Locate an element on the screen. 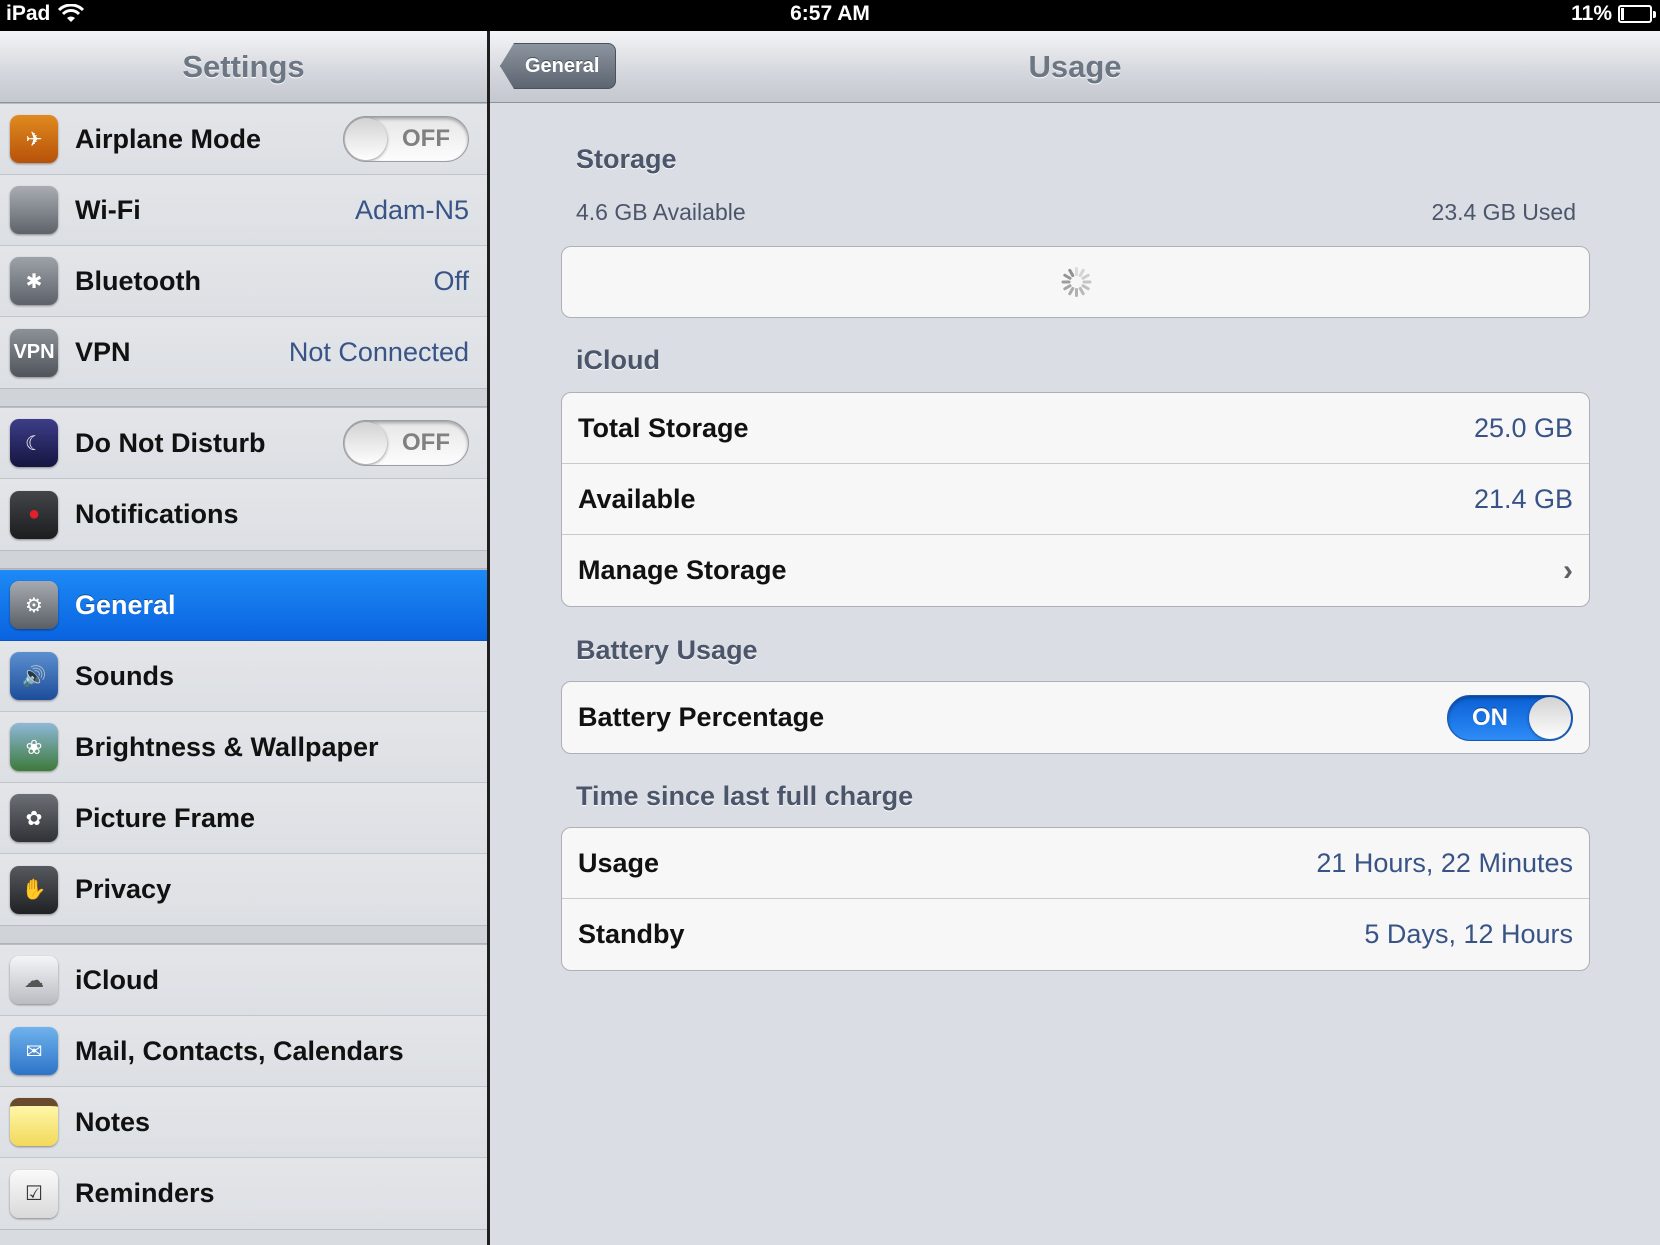 The width and height of the screenshot is (1660, 1245). row-label: Battery Percentage is located at coordinates (701, 717).